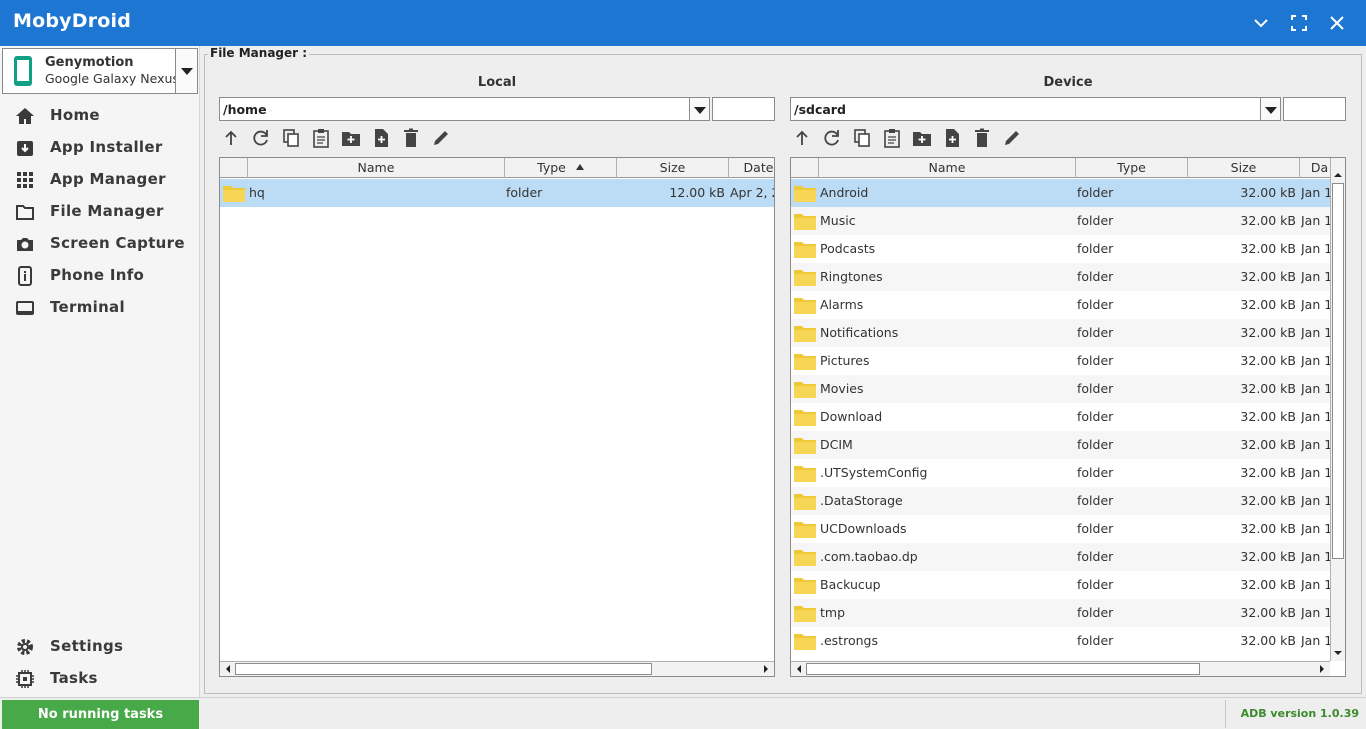  I want to click on sidebar-item-settings: Settings, so click(99, 647).